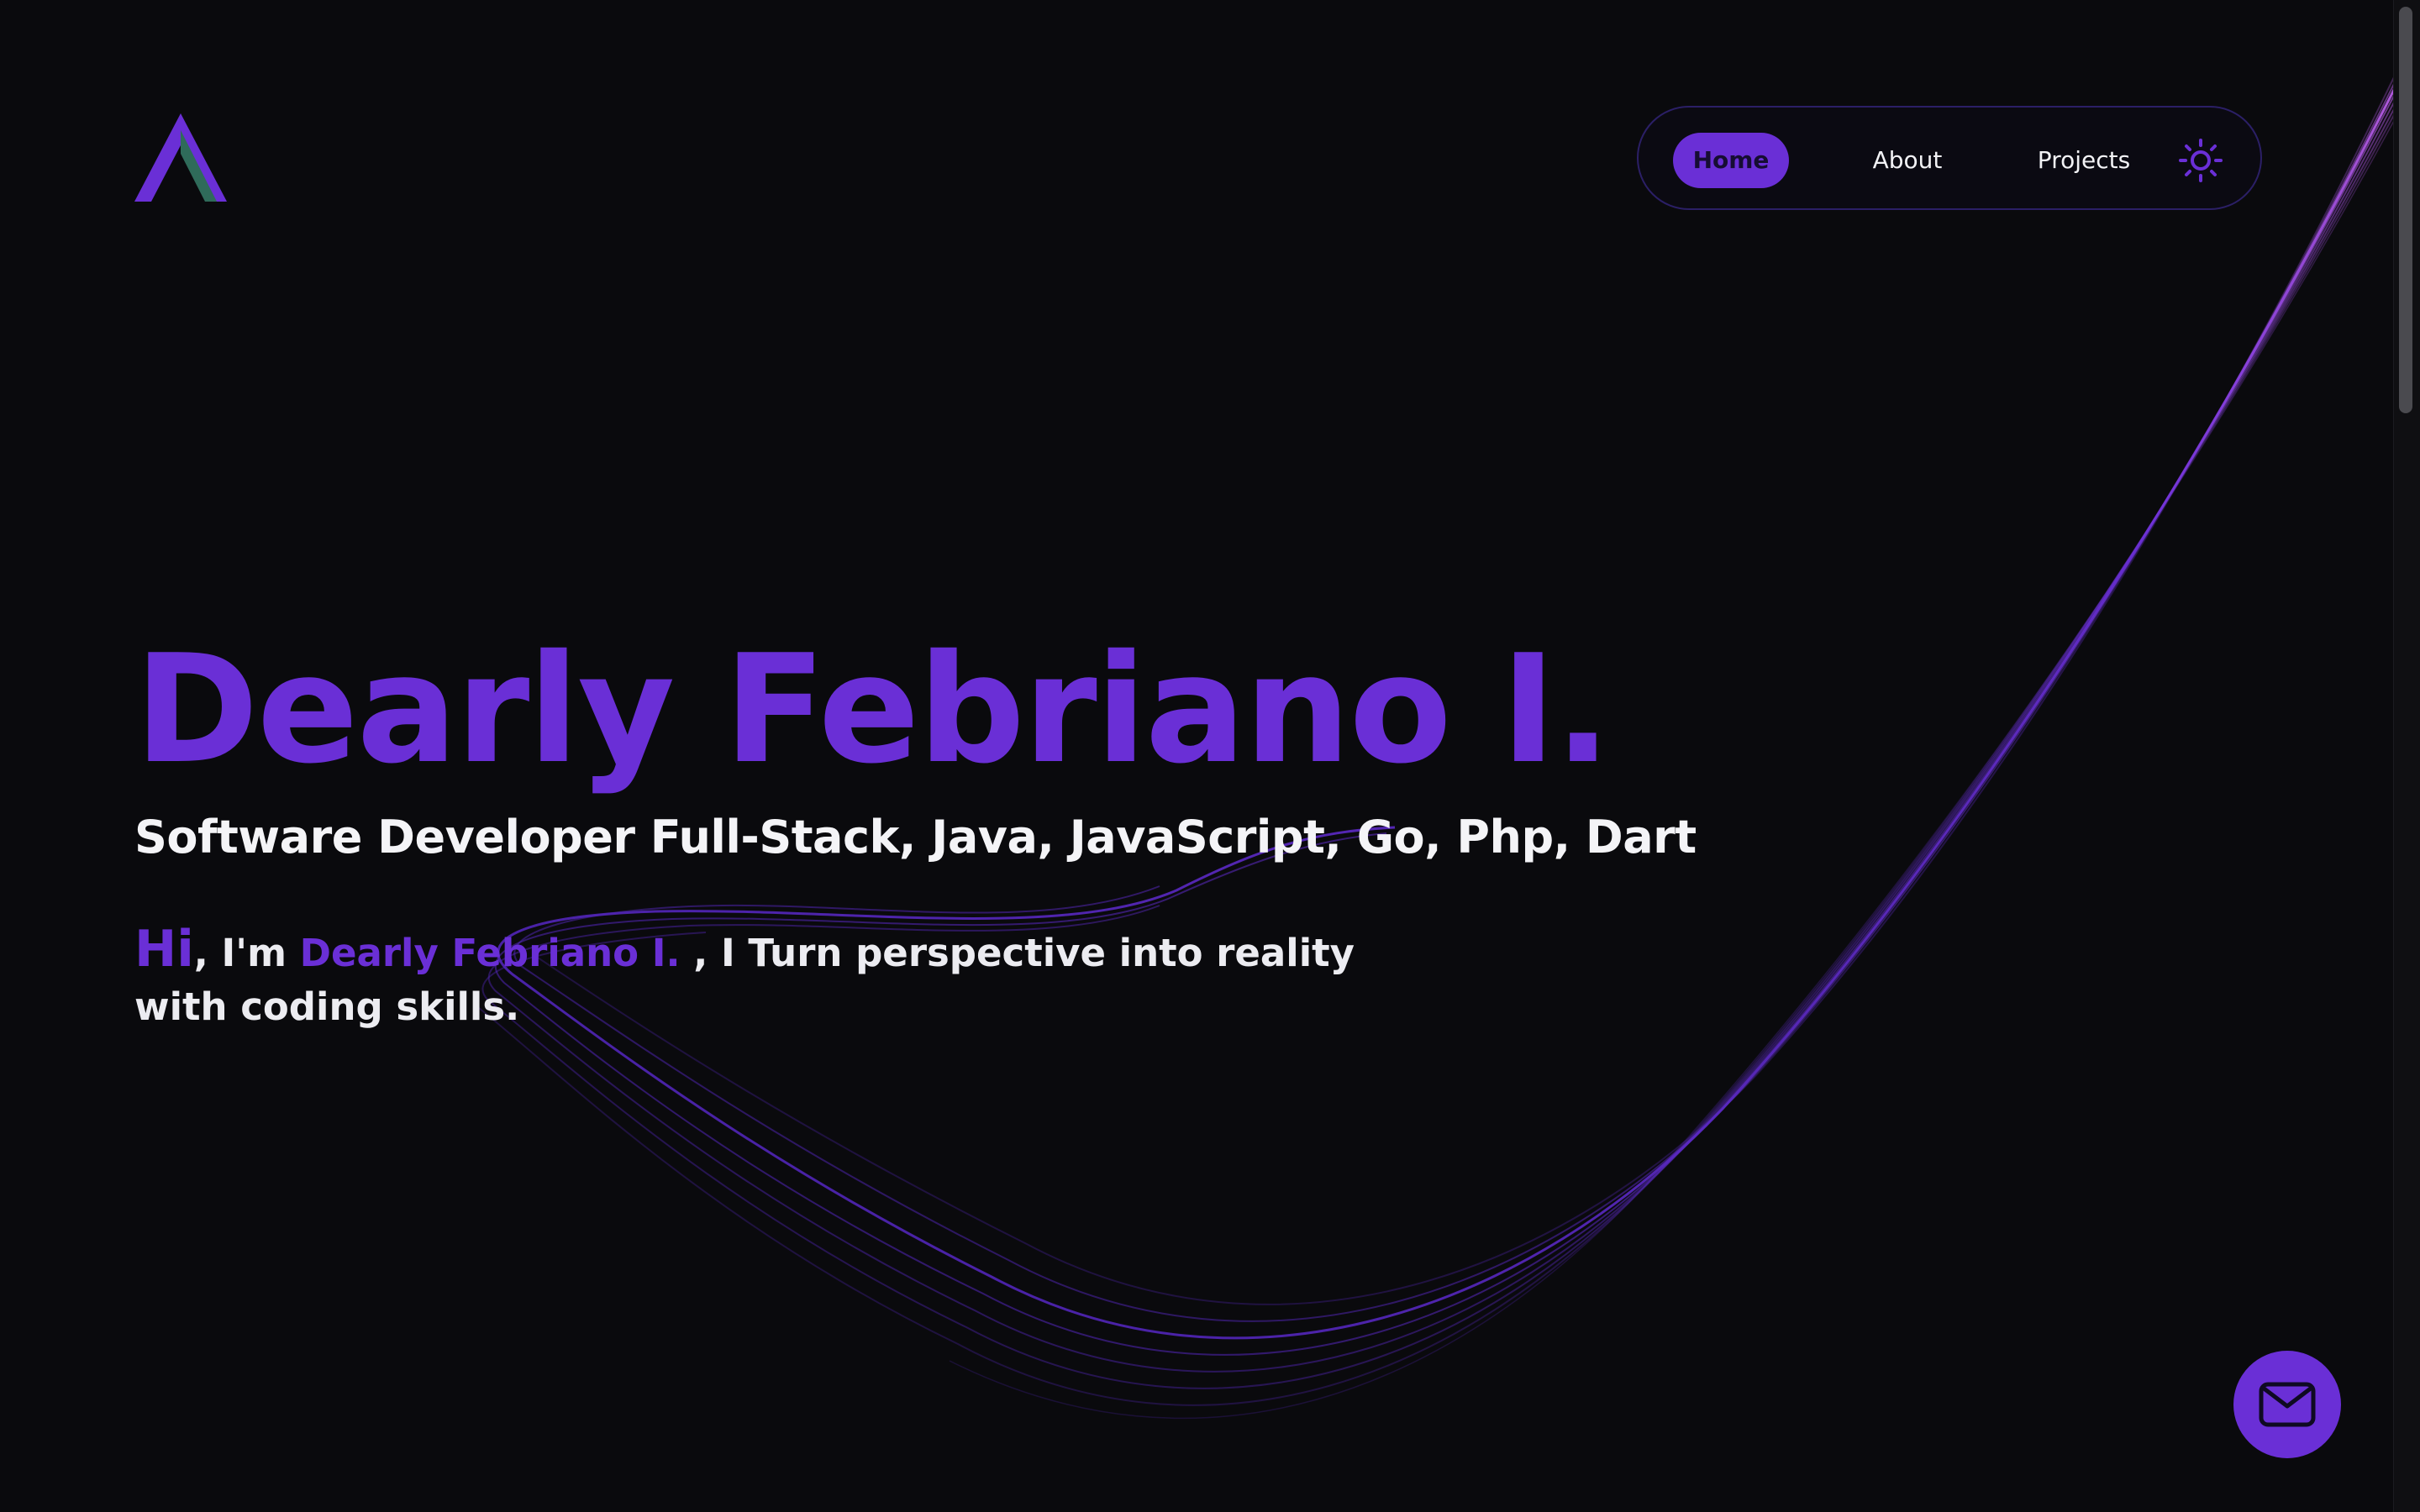 Image resolution: width=2420 pixels, height=1512 pixels. I want to click on logo-icon, so click(180, 157).